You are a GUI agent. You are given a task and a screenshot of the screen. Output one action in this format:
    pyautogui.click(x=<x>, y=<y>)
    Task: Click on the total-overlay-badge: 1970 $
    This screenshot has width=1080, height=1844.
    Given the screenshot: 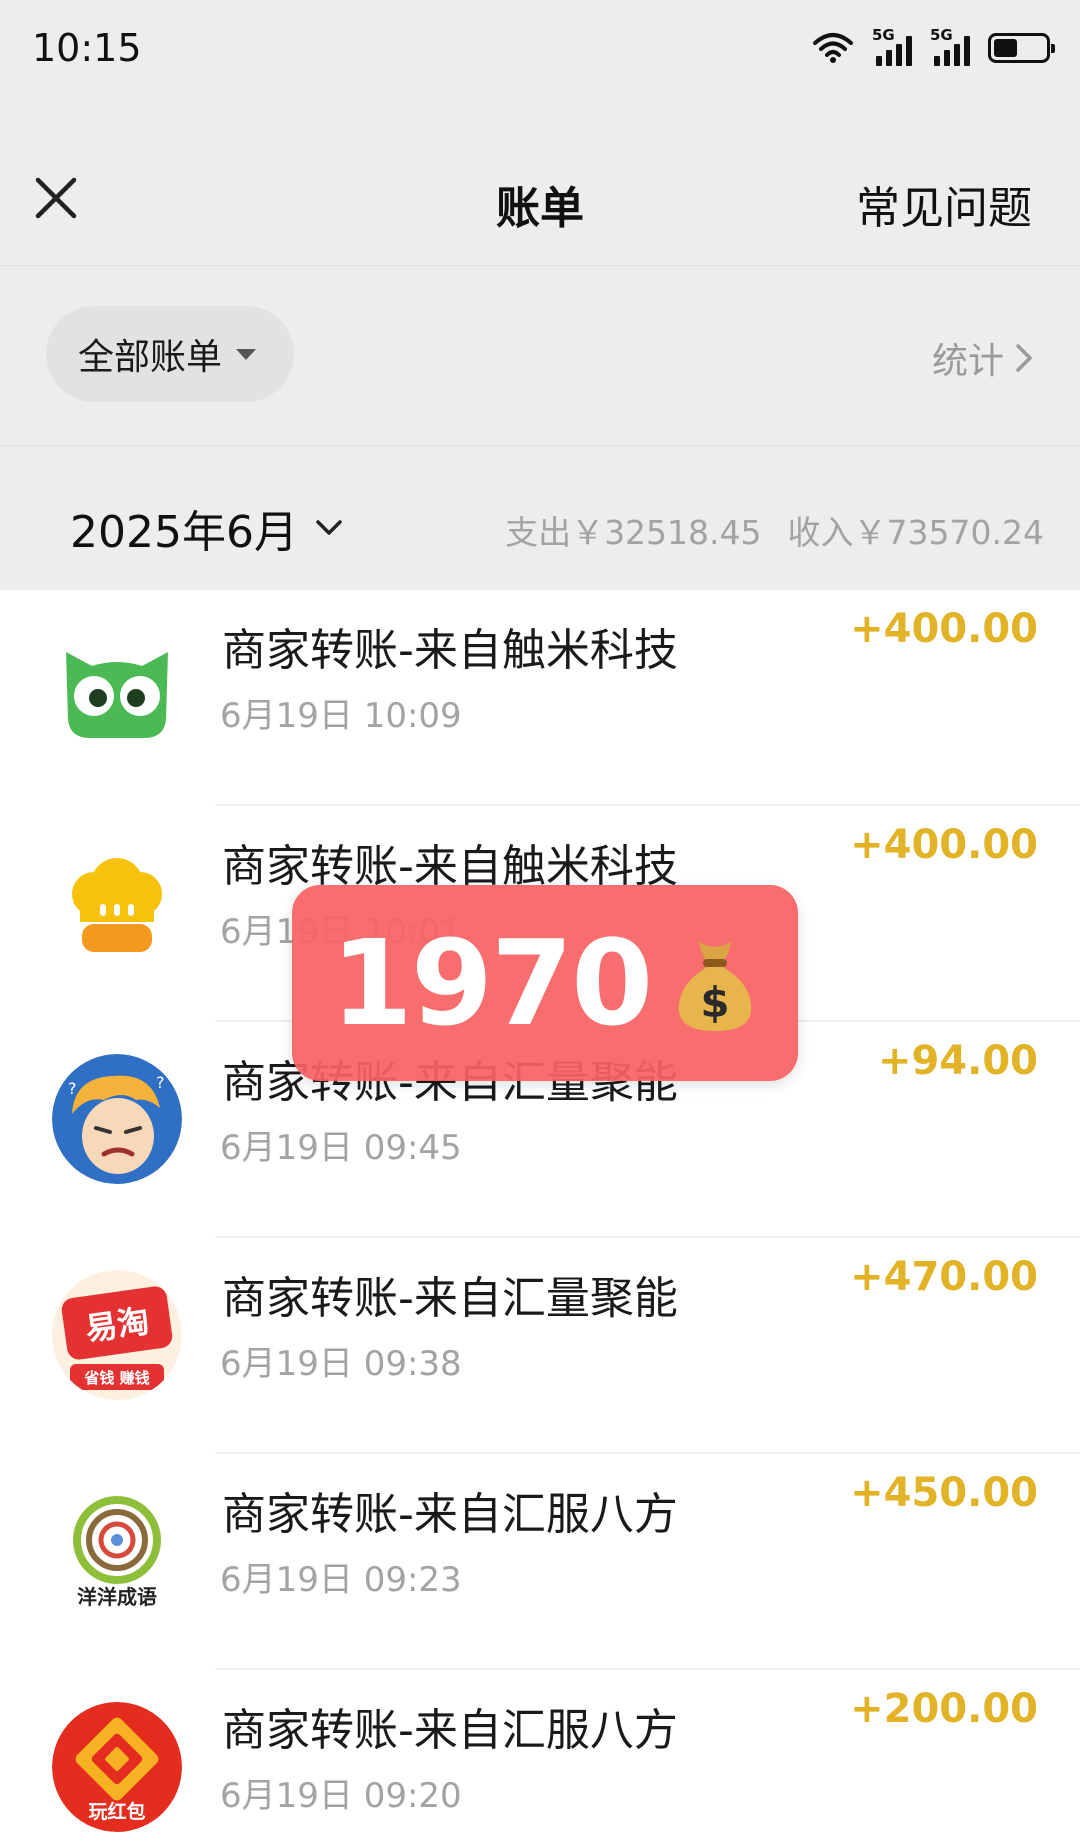 What is the action you would take?
    pyautogui.click(x=545, y=983)
    